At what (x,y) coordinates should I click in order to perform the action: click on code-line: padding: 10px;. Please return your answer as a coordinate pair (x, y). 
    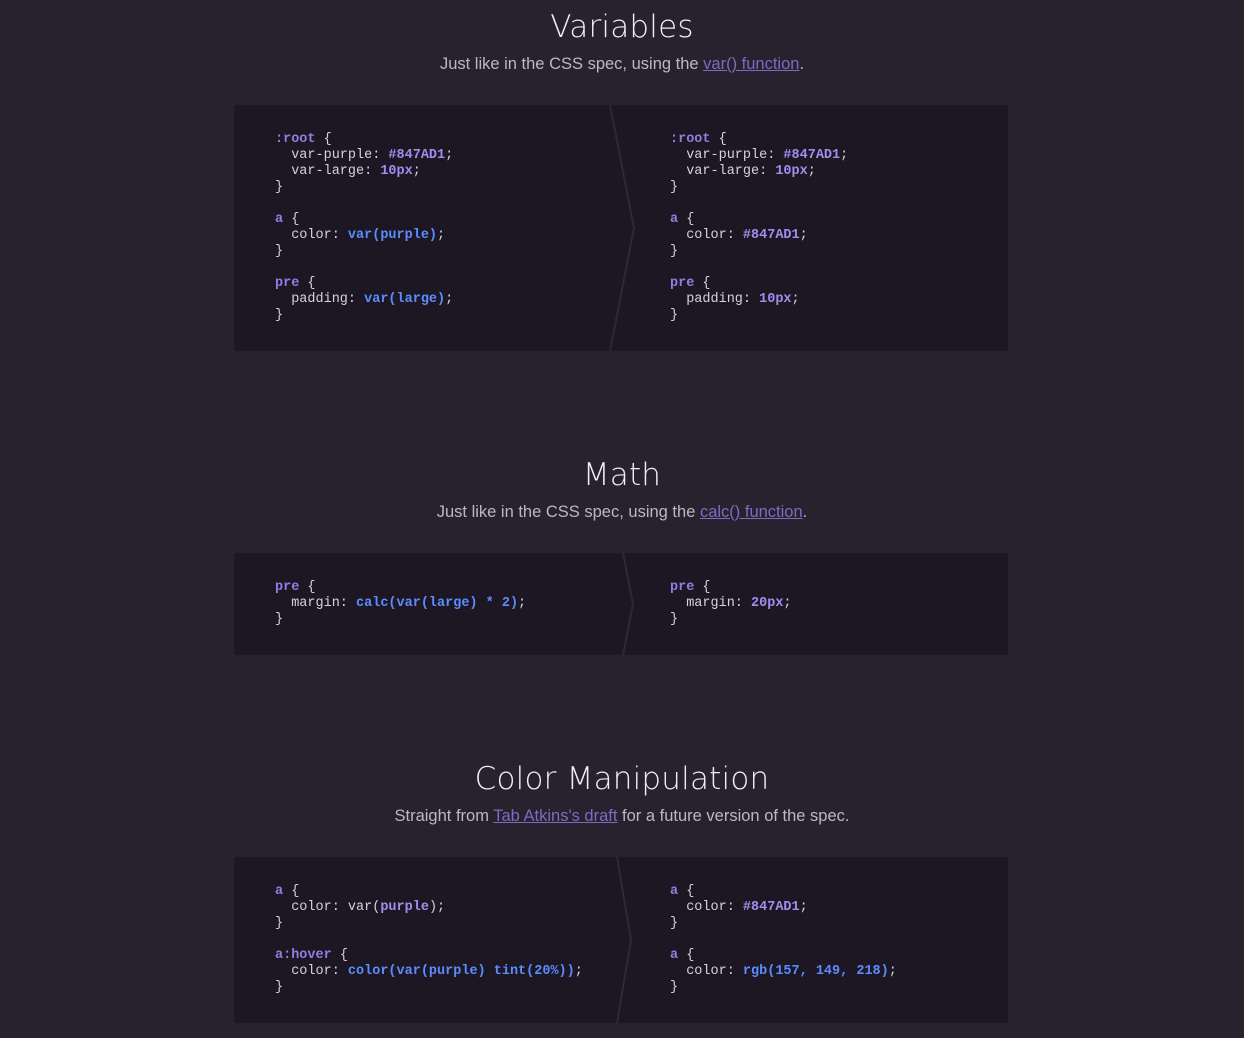
    Looking at the image, I should click on (735, 299).